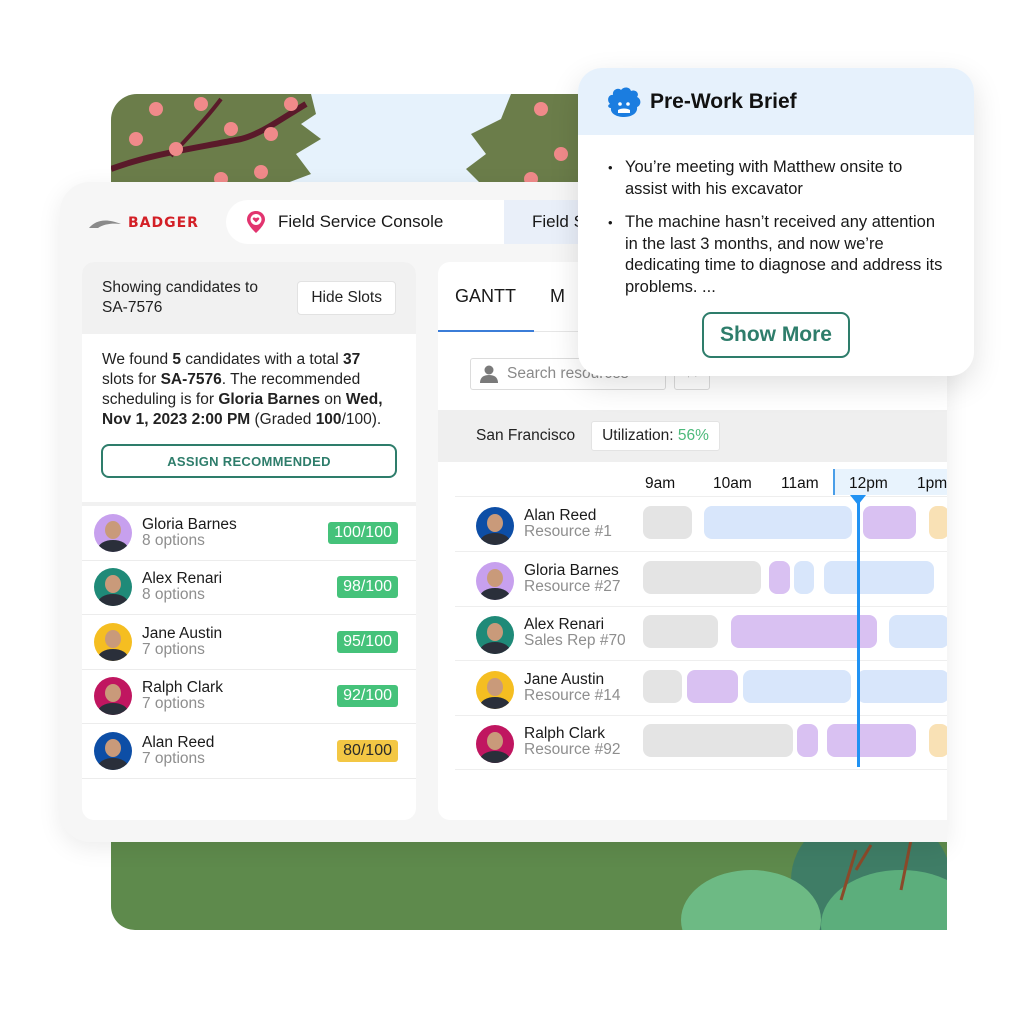 The height and width of the screenshot is (1024, 1024). Describe the element at coordinates (575, 640) in the screenshot. I see `resource-id: Sales Rep #70` at that location.